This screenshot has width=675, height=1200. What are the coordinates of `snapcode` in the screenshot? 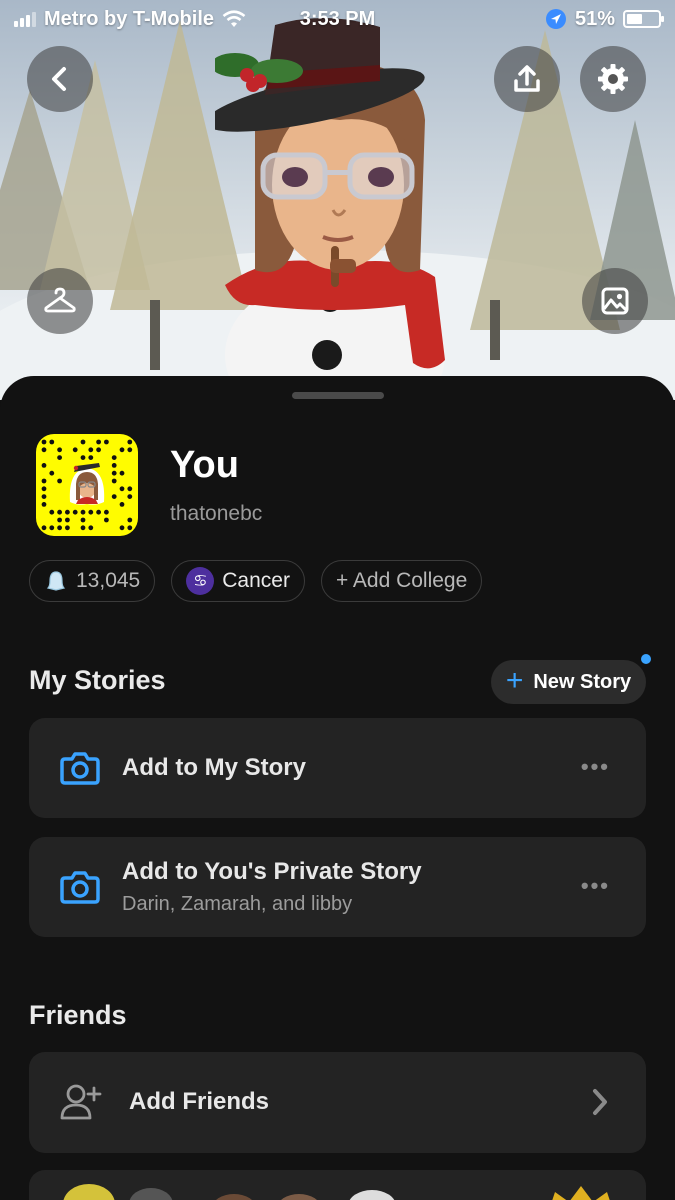 It's located at (87, 485).